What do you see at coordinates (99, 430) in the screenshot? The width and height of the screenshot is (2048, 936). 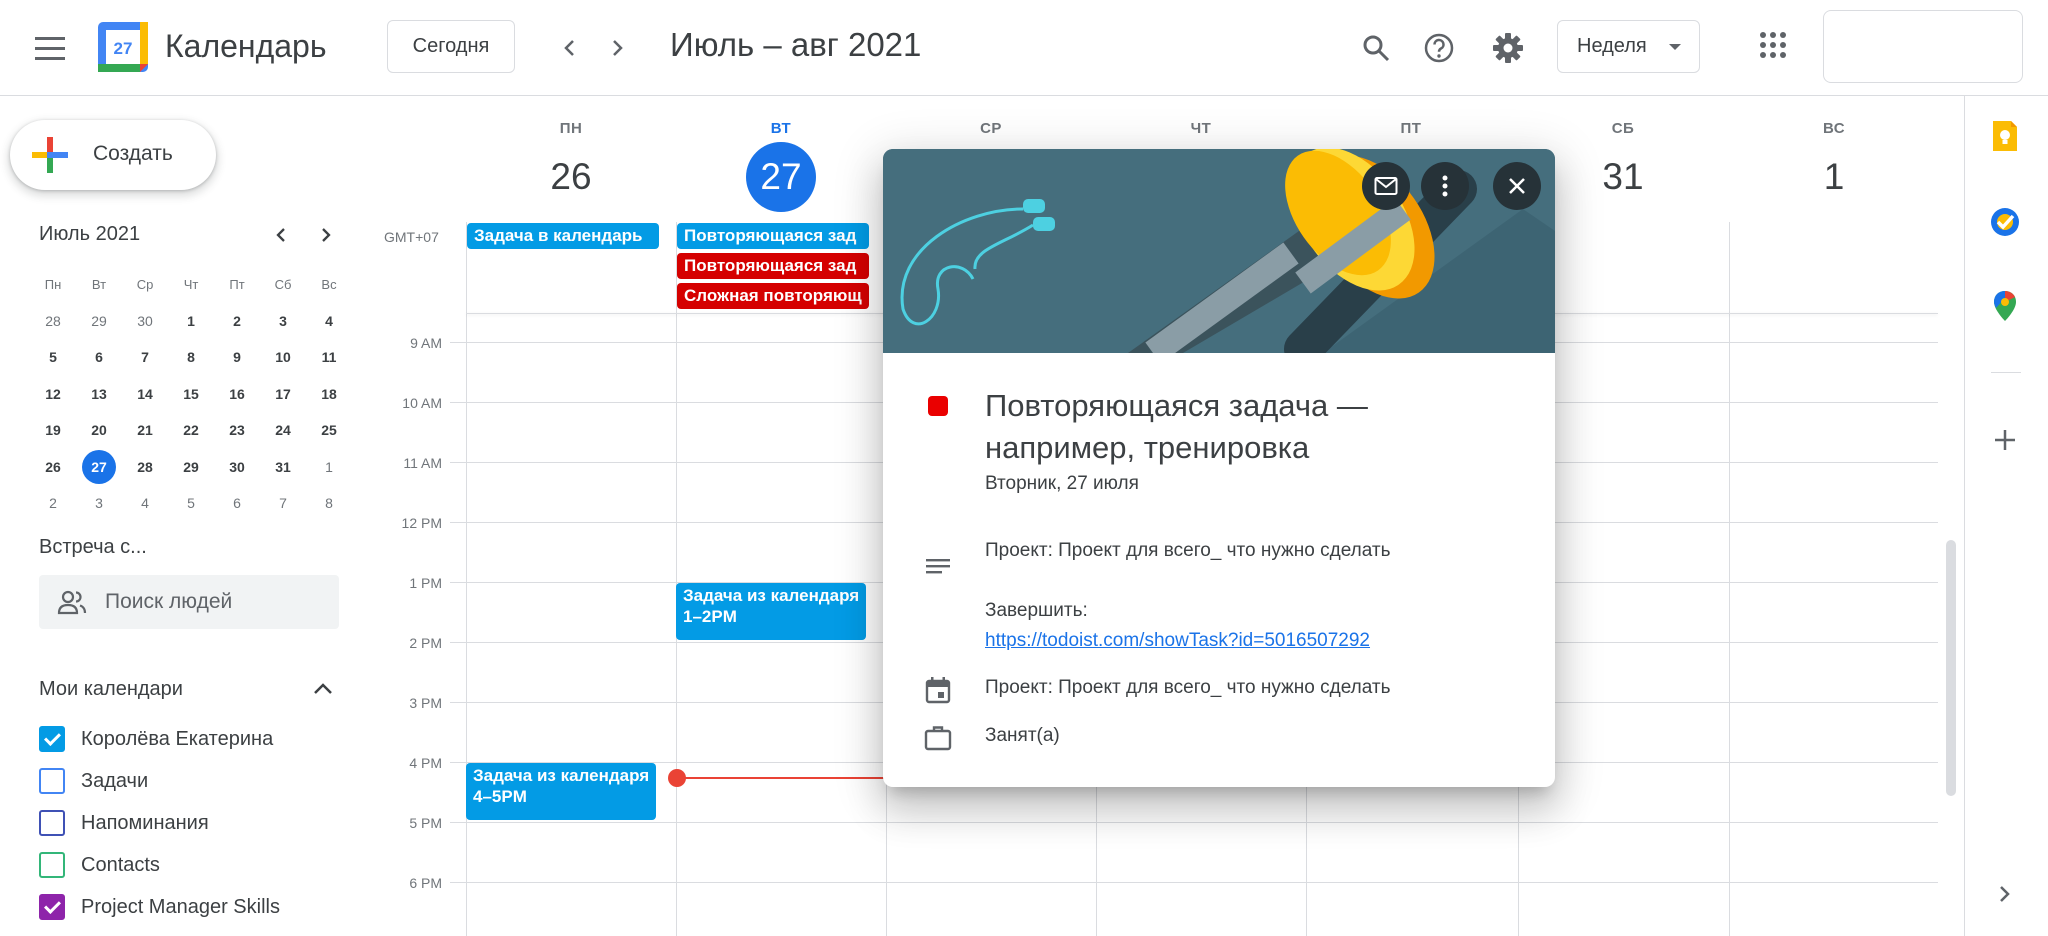 I see `mini-day: 20` at bounding box center [99, 430].